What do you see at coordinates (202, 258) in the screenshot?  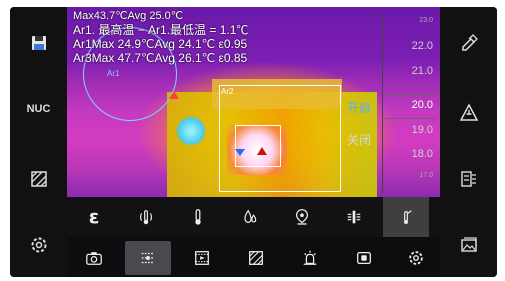 I see `video-icon` at bounding box center [202, 258].